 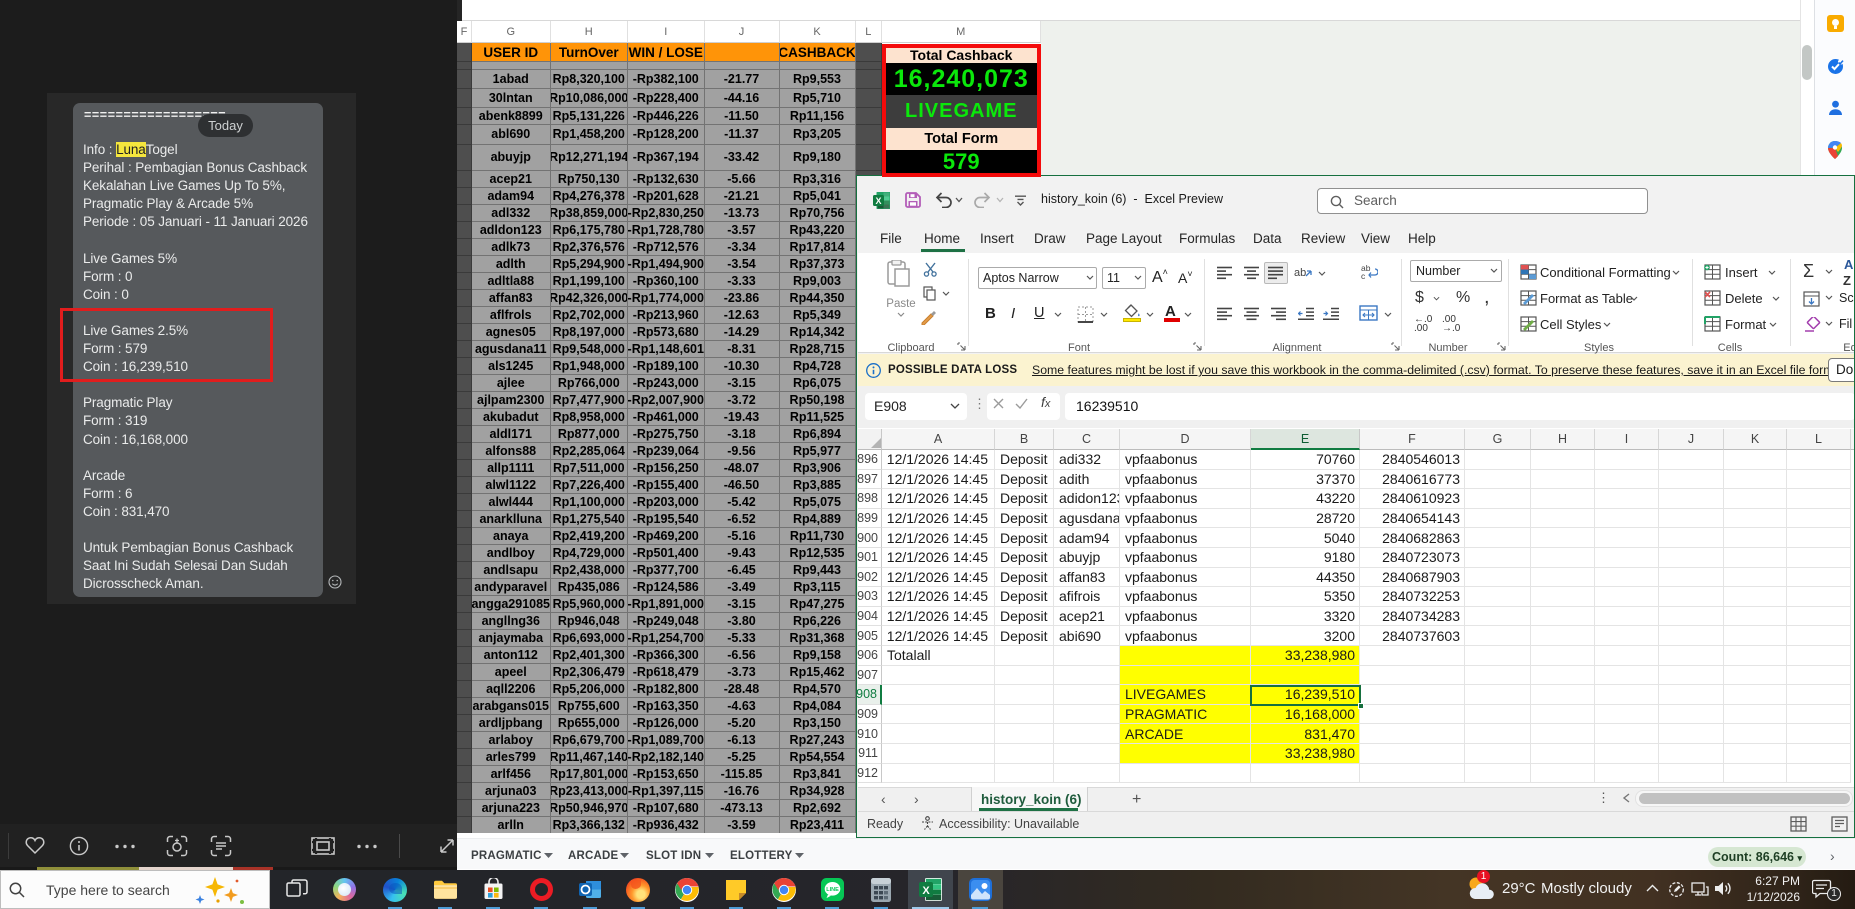 What do you see at coordinates (1300, 273) in the screenshot?
I see `svg-text: ab` at bounding box center [1300, 273].